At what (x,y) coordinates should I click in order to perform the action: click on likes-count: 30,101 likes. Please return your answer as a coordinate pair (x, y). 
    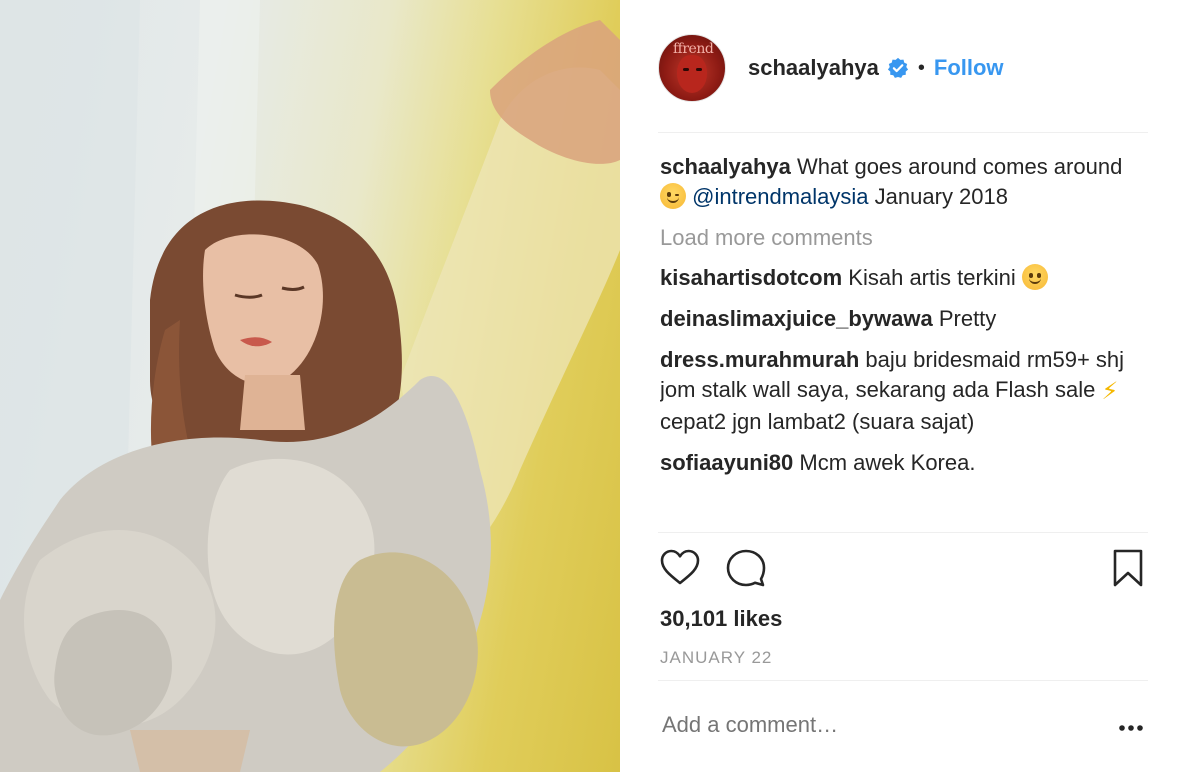
    Looking at the image, I should click on (721, 619).